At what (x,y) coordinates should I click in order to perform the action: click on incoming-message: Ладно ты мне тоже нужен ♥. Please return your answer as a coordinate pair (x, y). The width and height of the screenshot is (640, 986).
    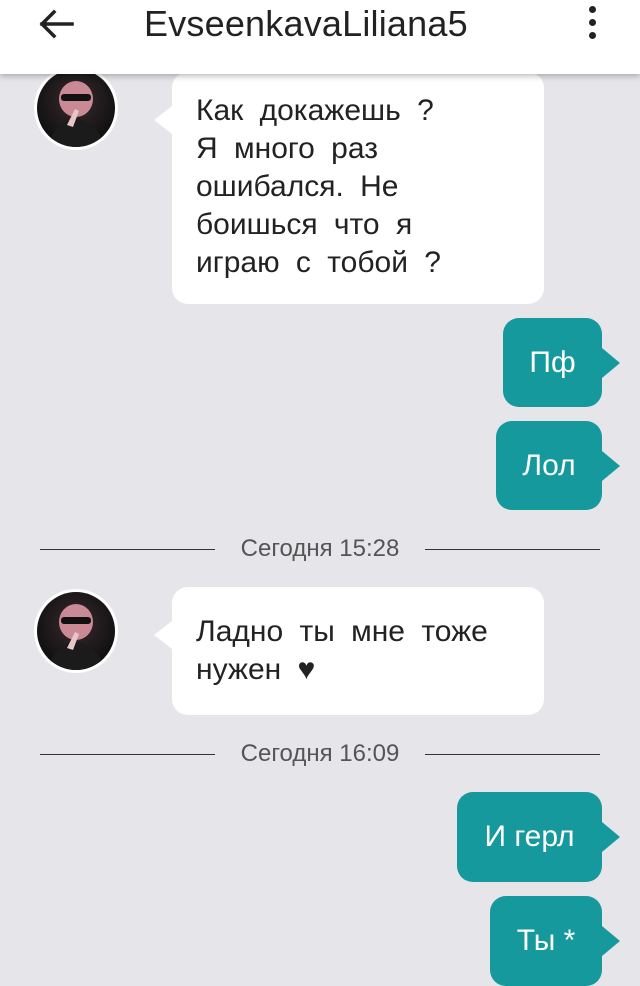
    Looking at the image, I should click on (349, 651).